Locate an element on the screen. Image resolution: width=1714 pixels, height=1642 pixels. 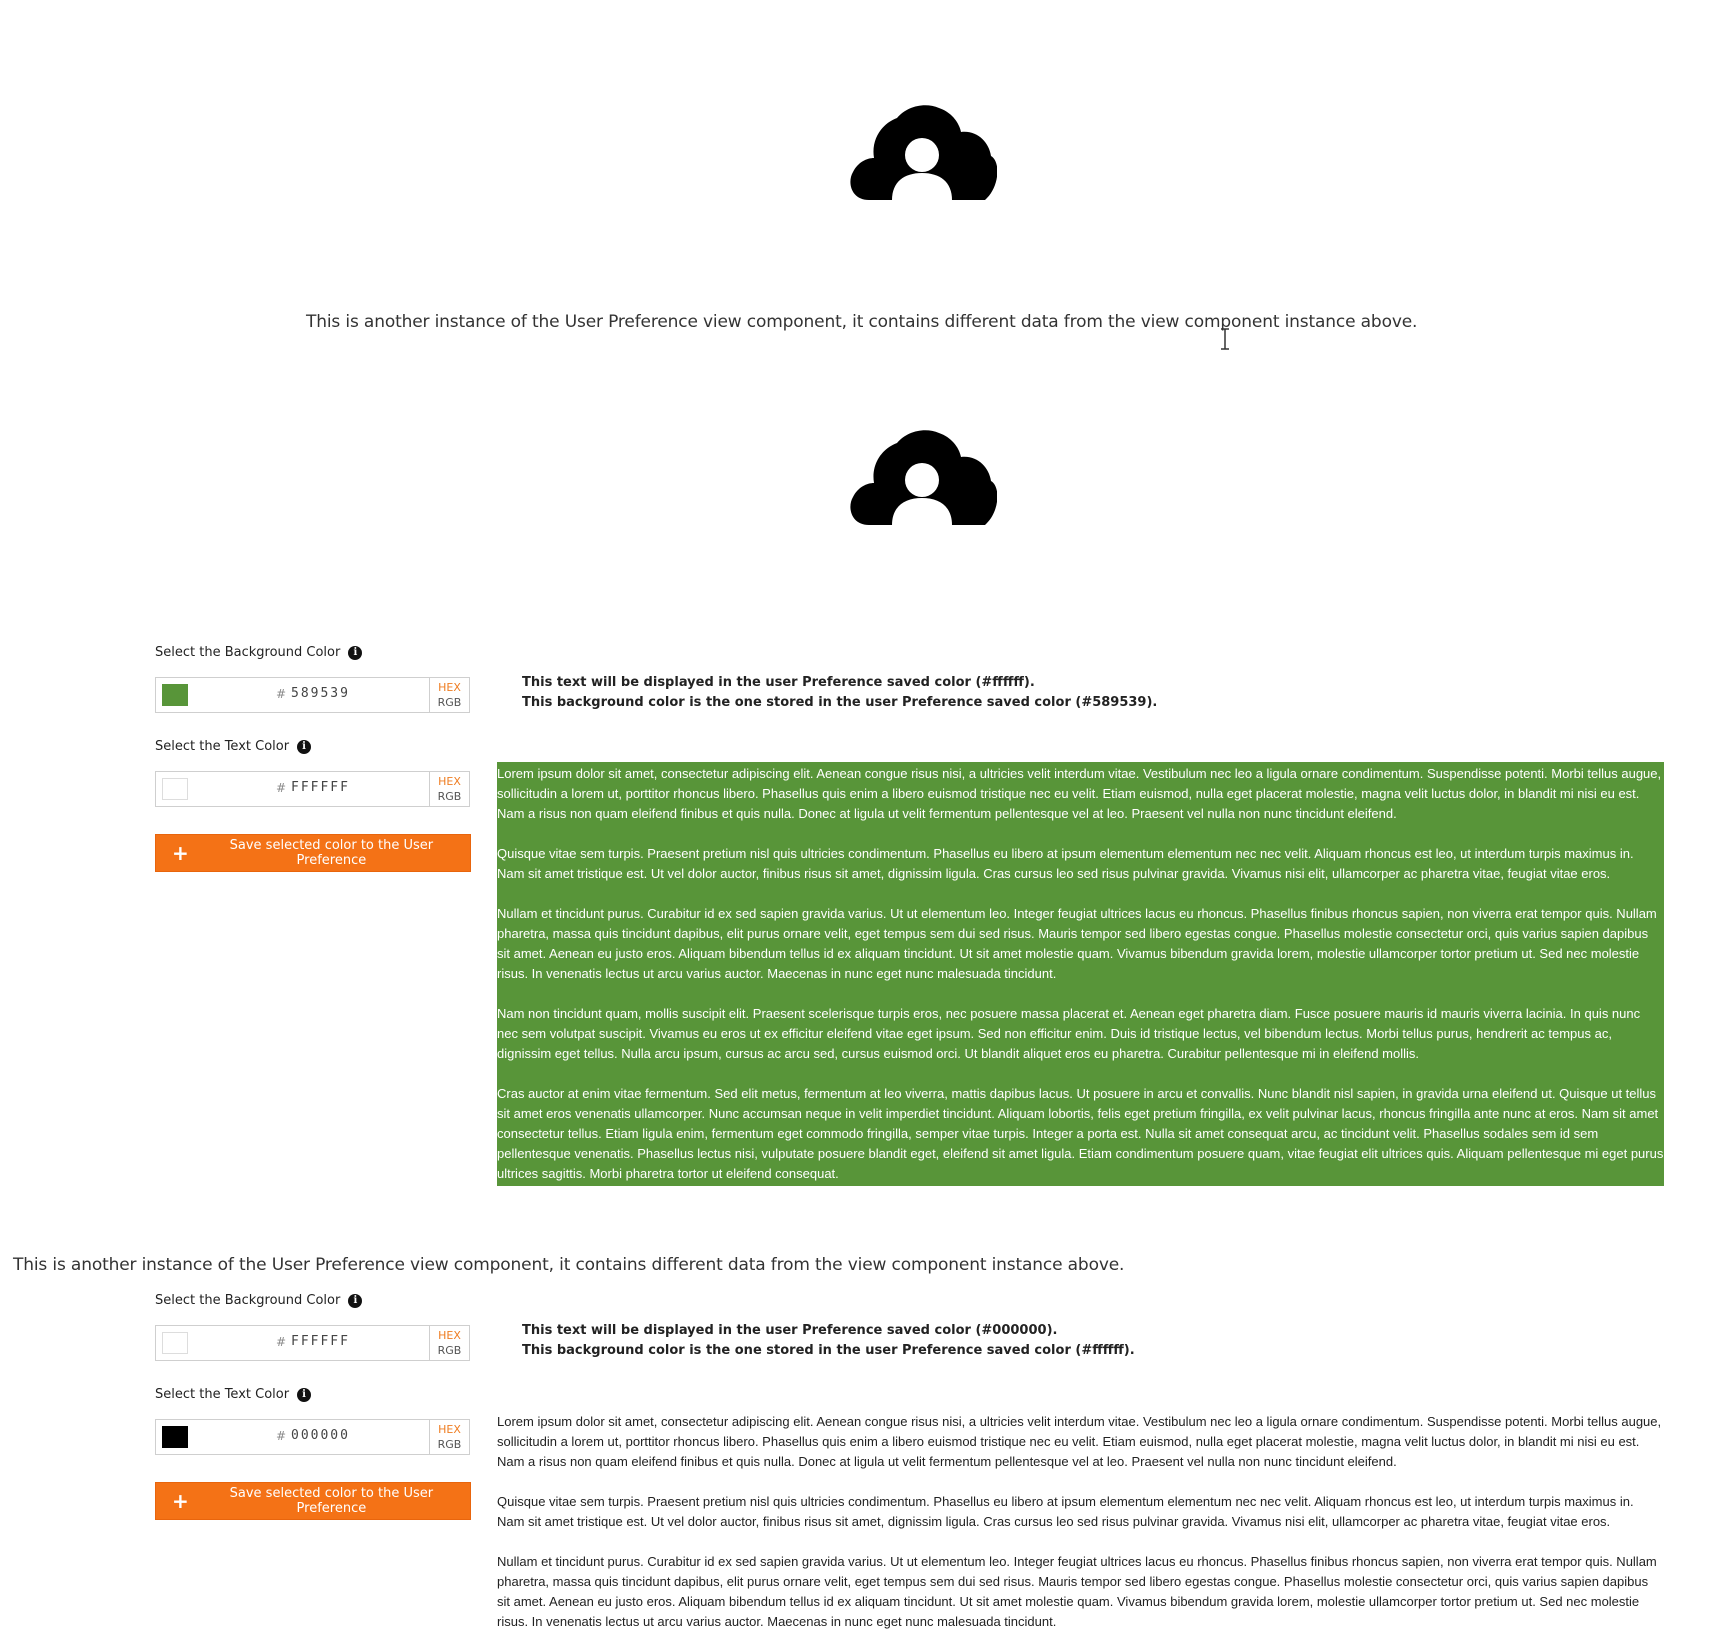
text-cursor-icon is located at coordinates (1225, 339).